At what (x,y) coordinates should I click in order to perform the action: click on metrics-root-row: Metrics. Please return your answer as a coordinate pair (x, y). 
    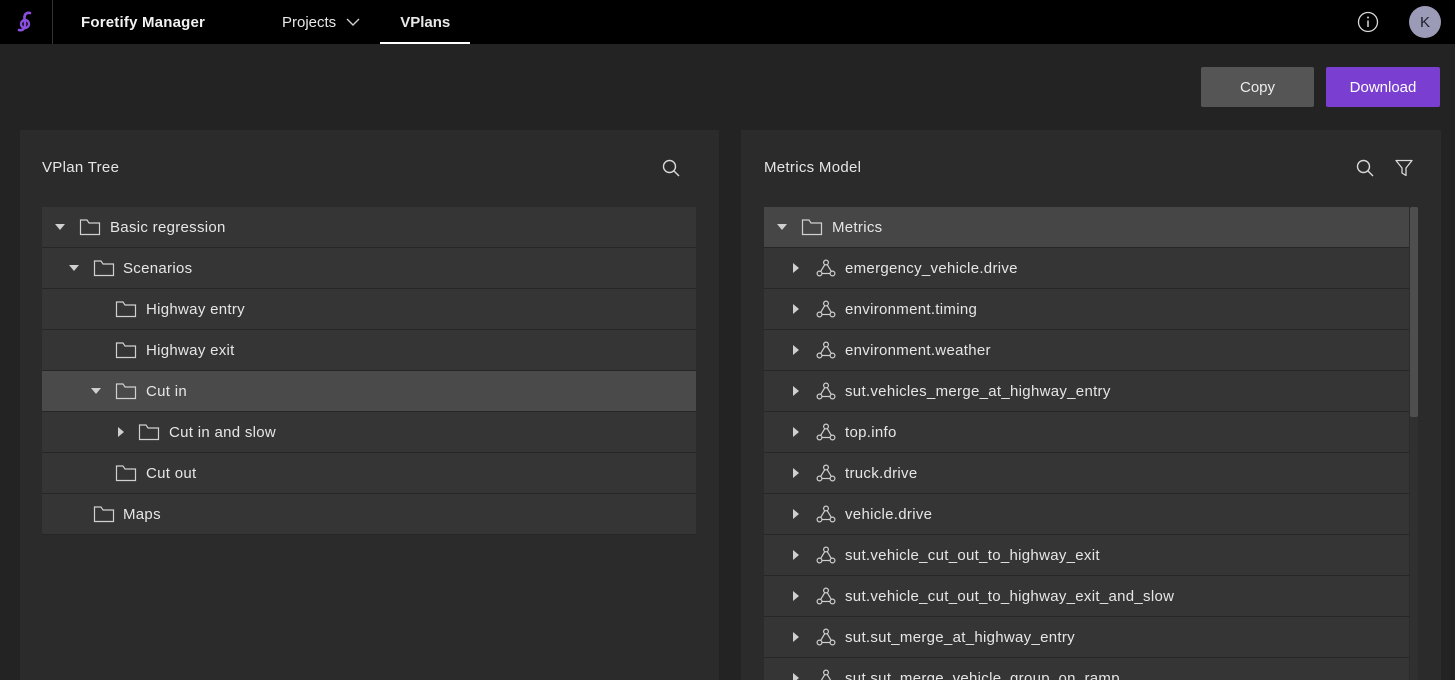
    Looking at the image, I should click on (1086, 227).